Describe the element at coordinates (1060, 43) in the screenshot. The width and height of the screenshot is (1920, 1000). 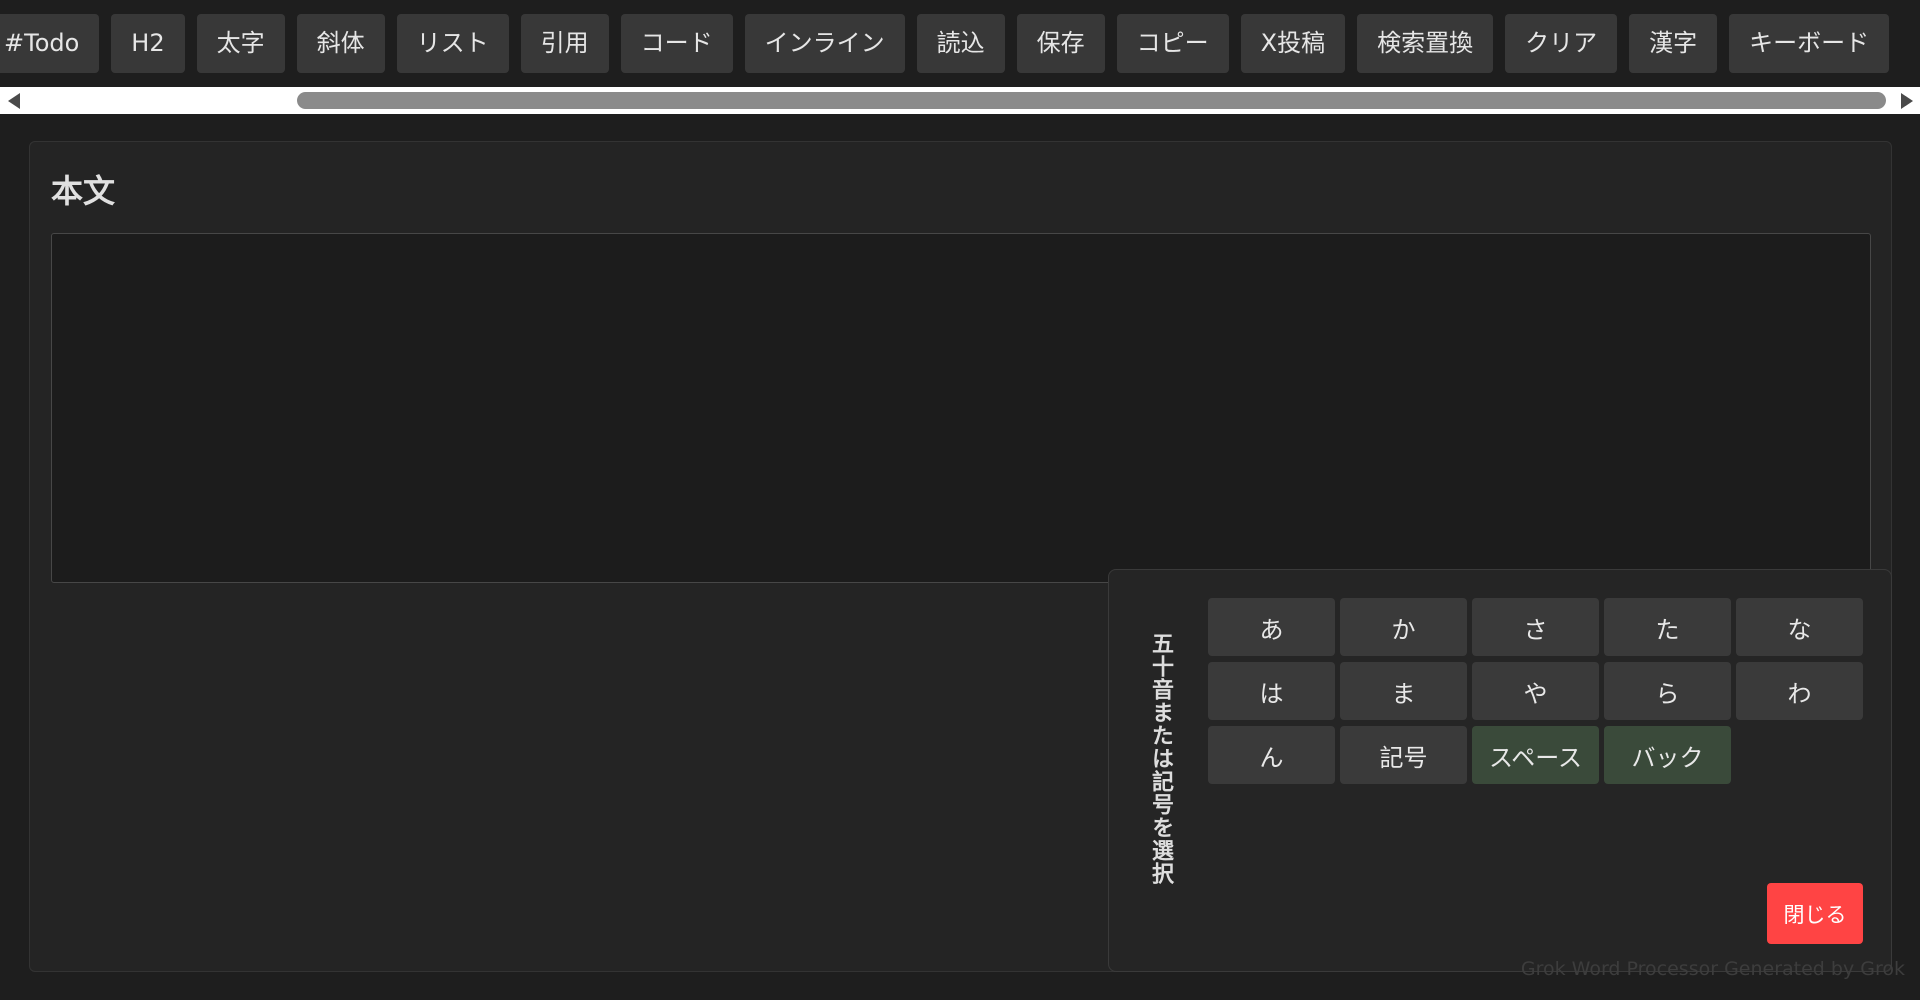
I see `save-button: 保存` at that location.